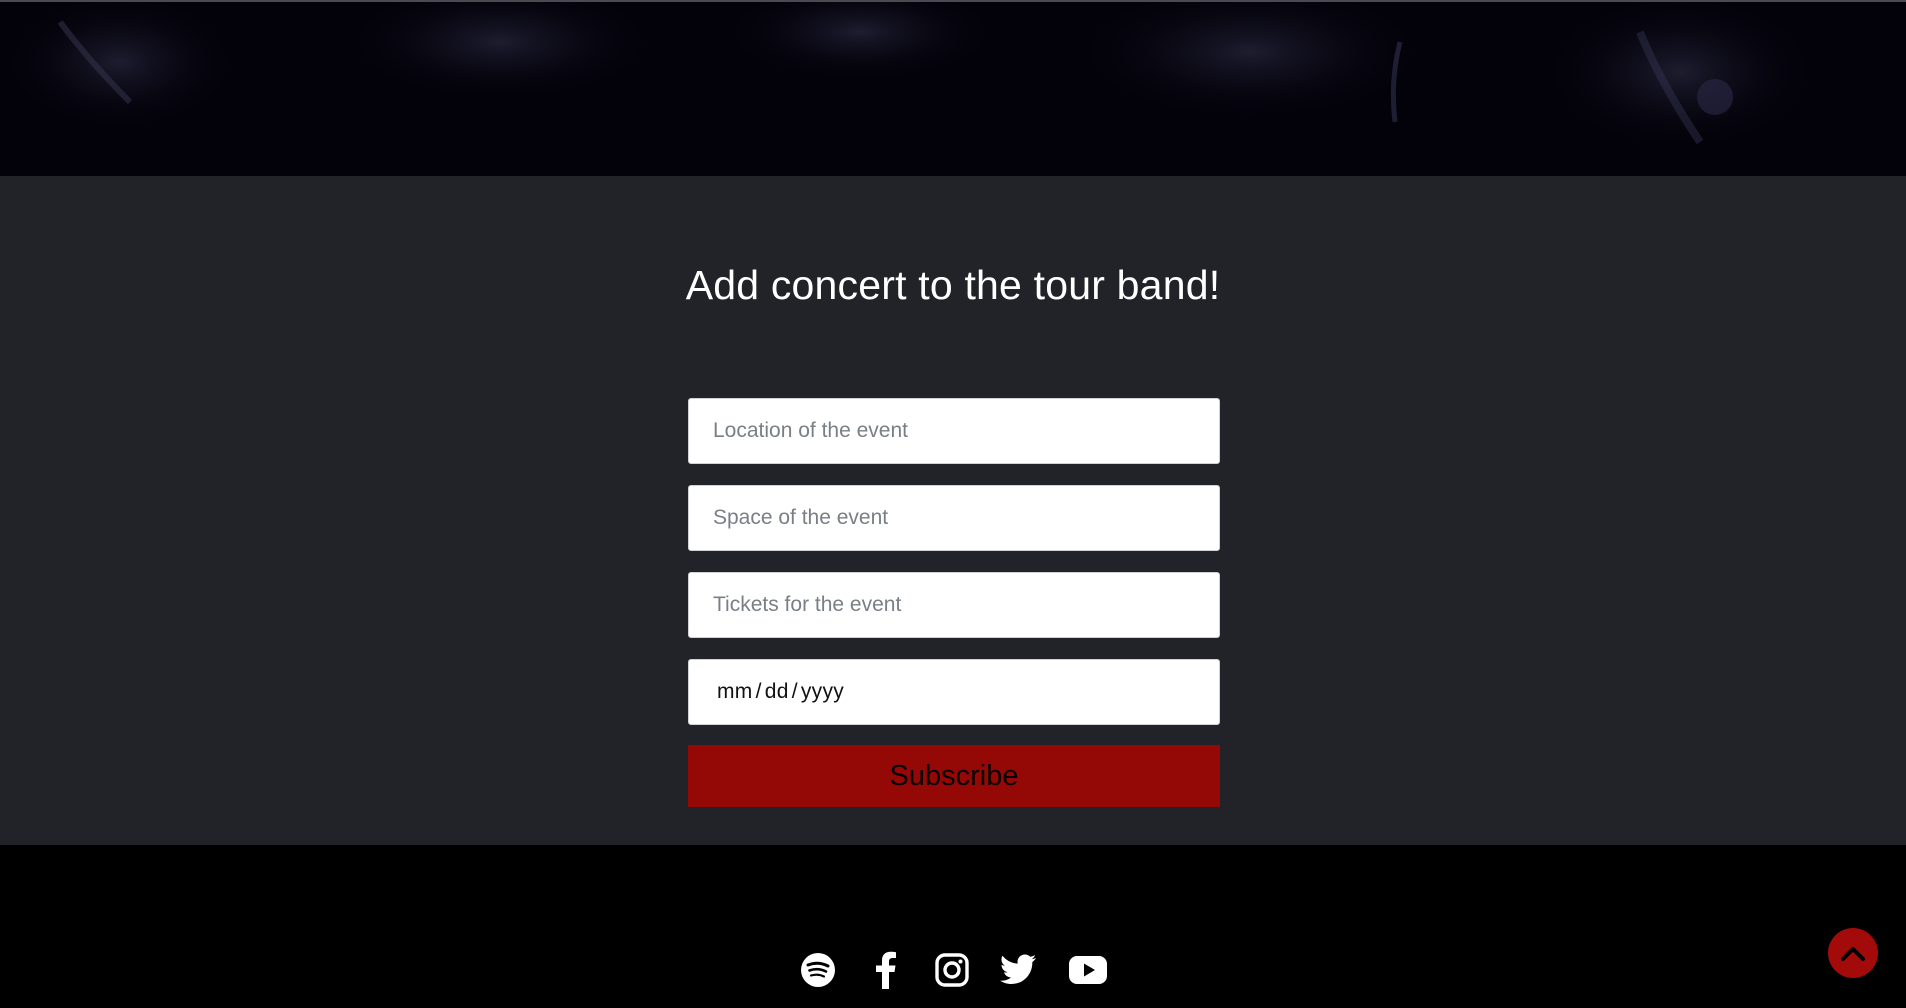 This screenshot has height=1008, width=1906. I want to click on youtube-icon, so click(1088, 970).